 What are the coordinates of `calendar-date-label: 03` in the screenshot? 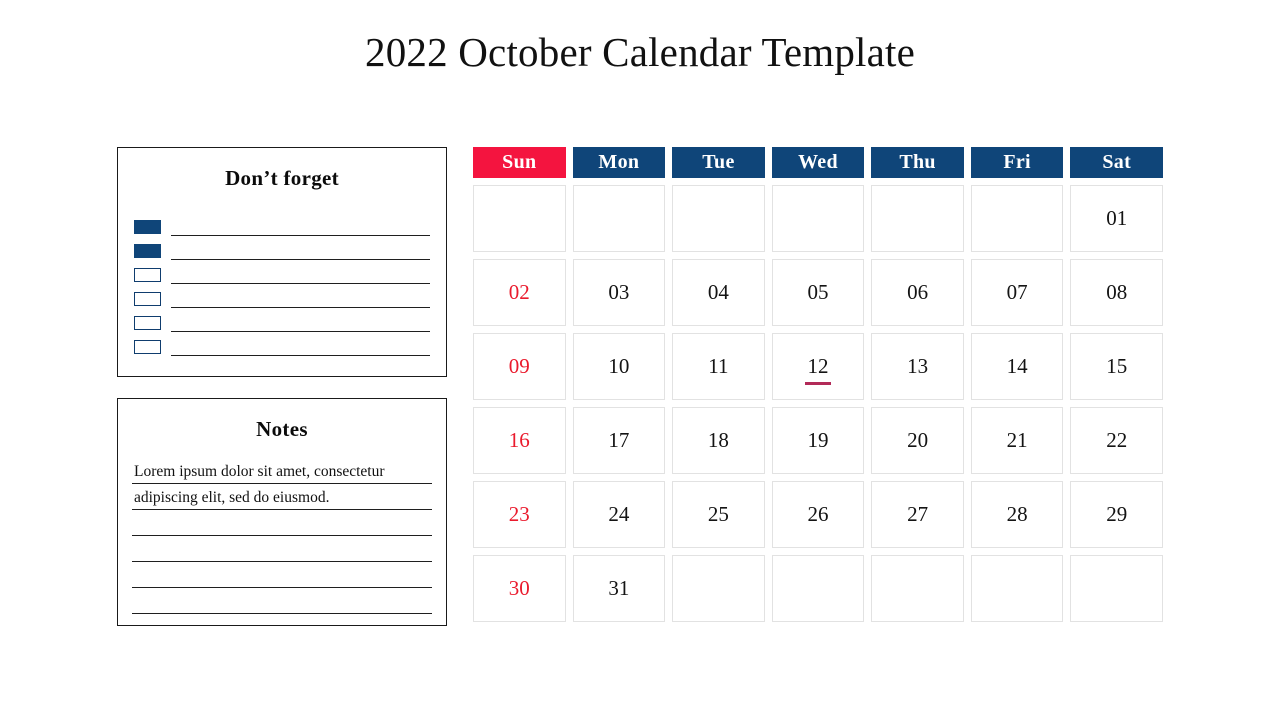 It's located at (619, 292).